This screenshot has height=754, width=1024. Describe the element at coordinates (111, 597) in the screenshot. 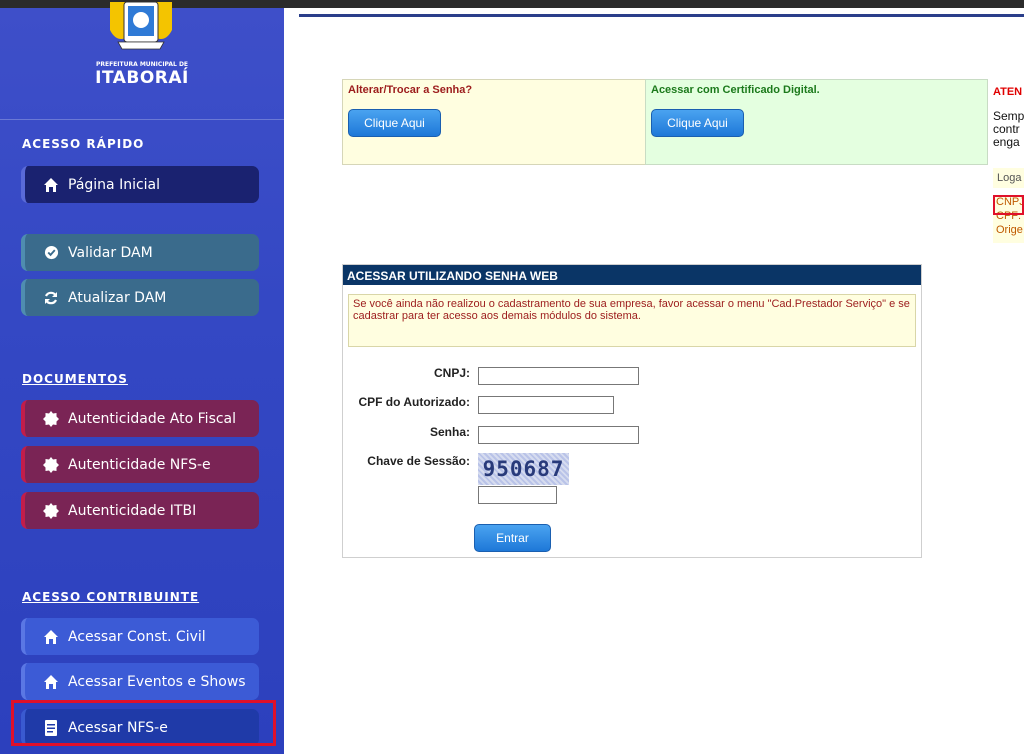

I see `section-title-acesso-contribuinte: ACESSO CONTRIBUINTE` at that location.